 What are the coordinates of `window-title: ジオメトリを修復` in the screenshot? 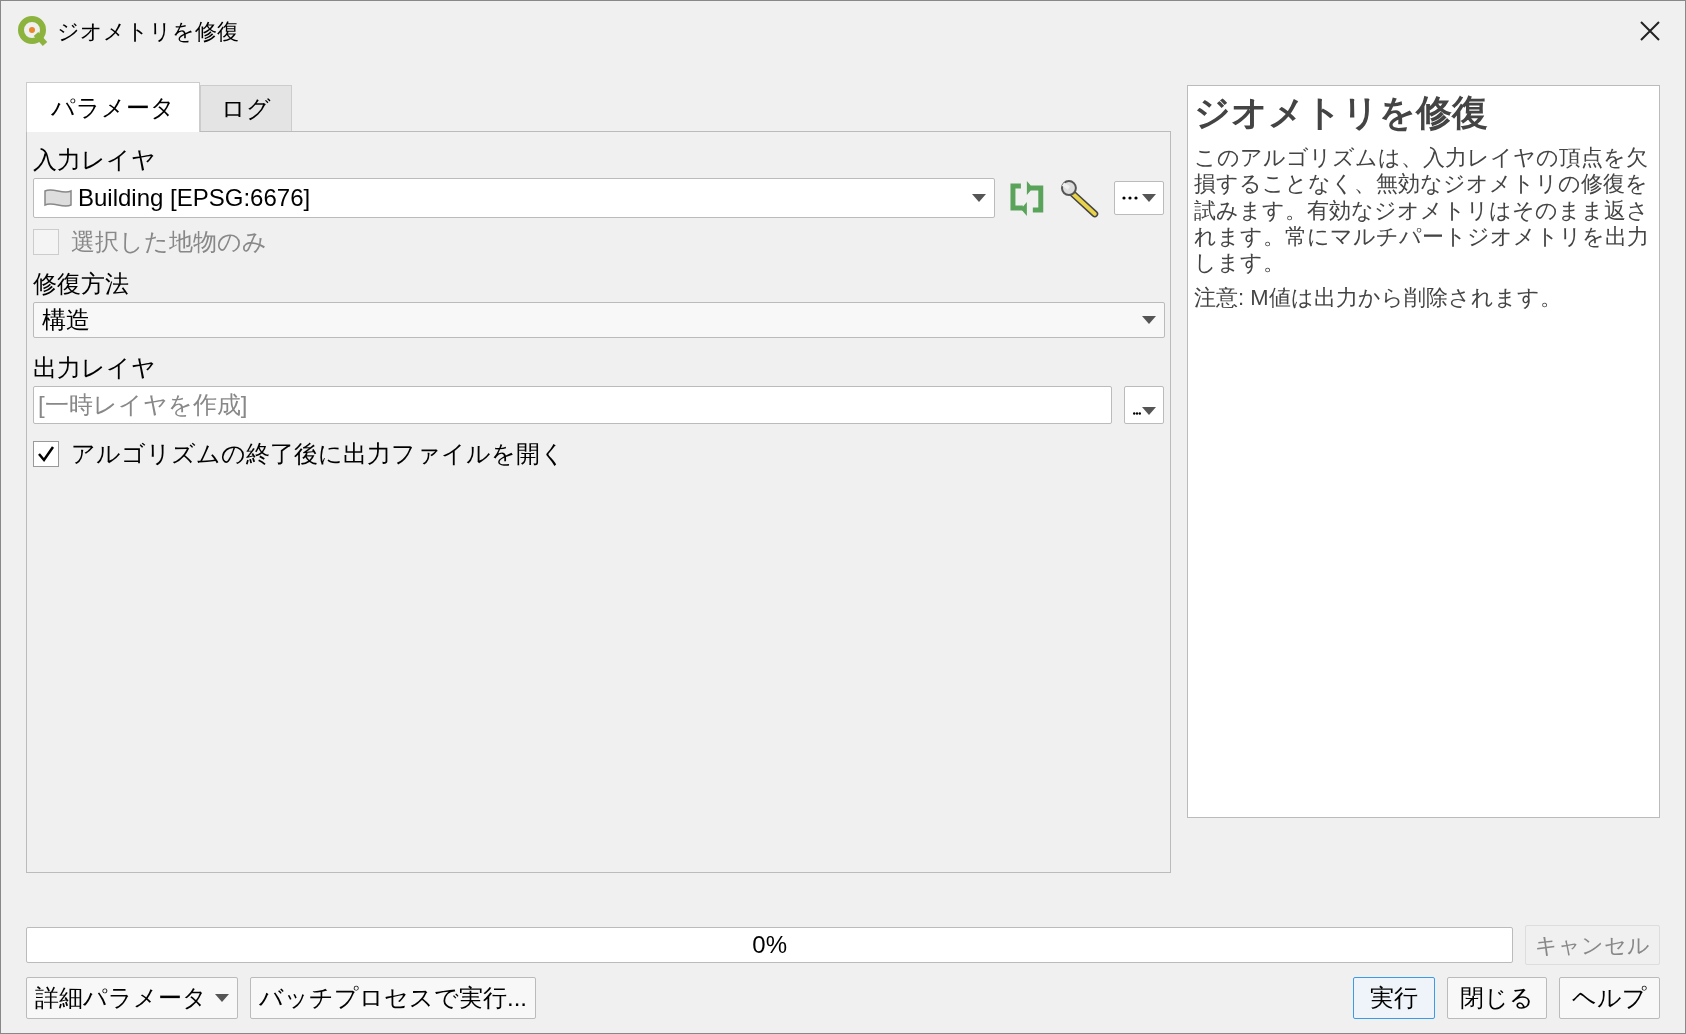 It's located at (148, 31).